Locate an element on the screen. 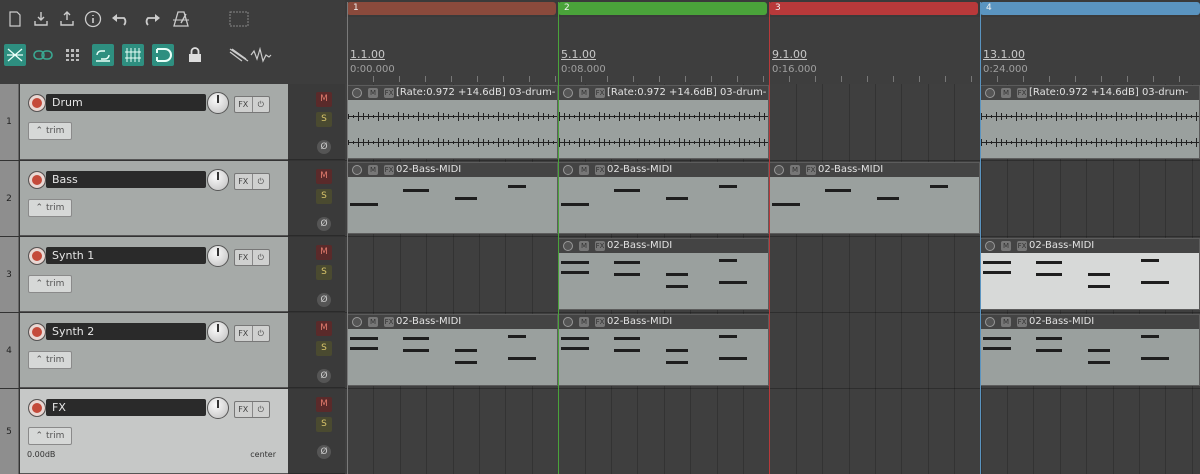  track-name-field: Synth 1 is located at coordinates (126, 255).